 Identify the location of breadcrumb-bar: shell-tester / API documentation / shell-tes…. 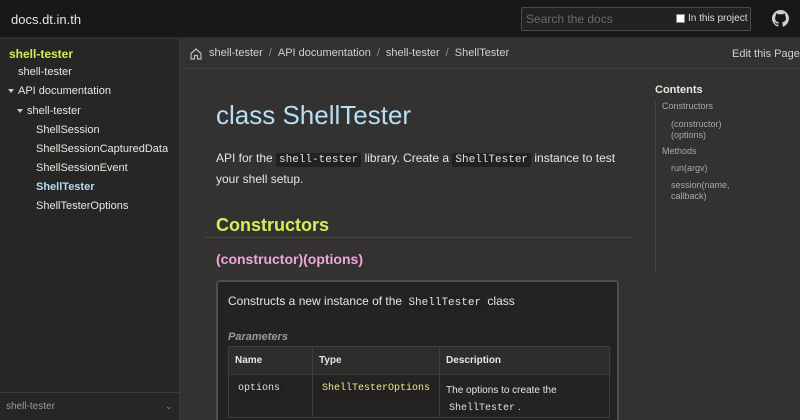
(490, 54).